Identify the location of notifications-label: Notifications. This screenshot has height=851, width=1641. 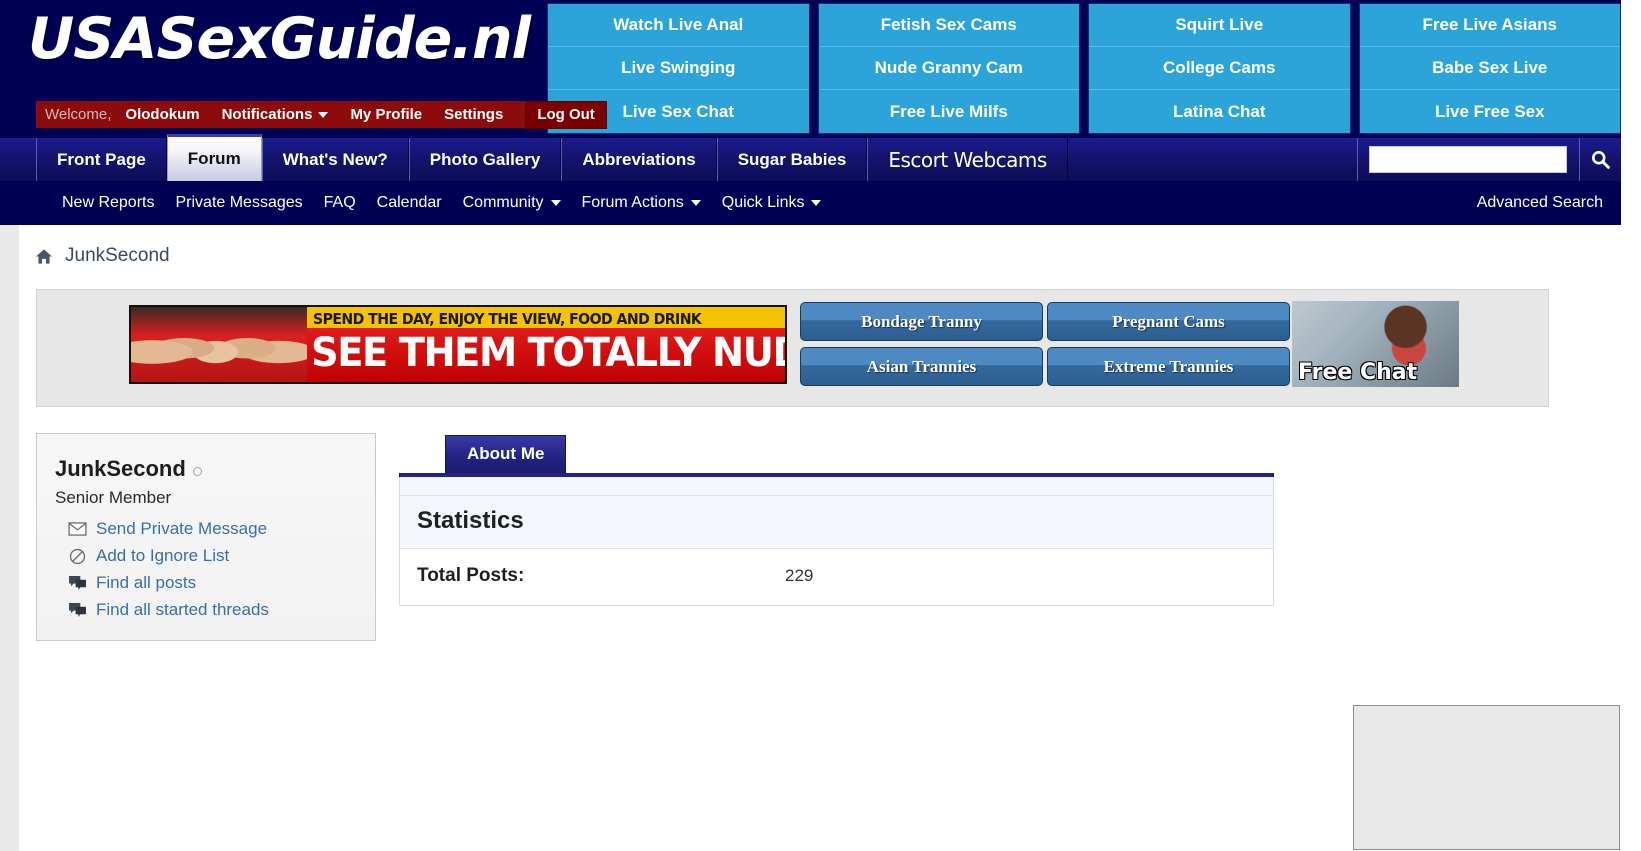
(267, 114).